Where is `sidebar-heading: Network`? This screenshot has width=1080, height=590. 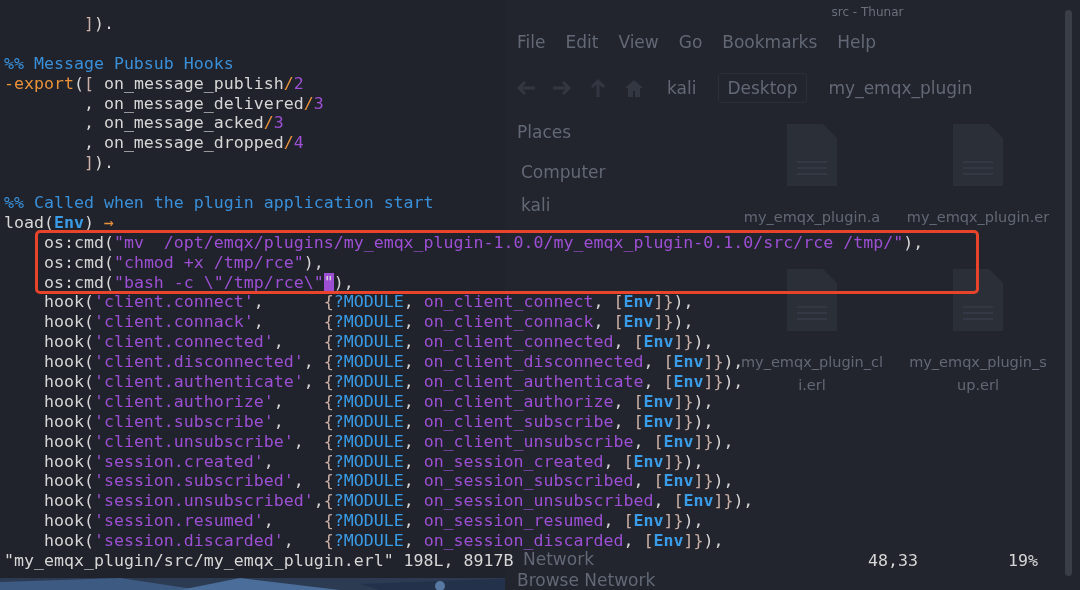
sidebar-heading: Network is located at coordinates (558, 559).